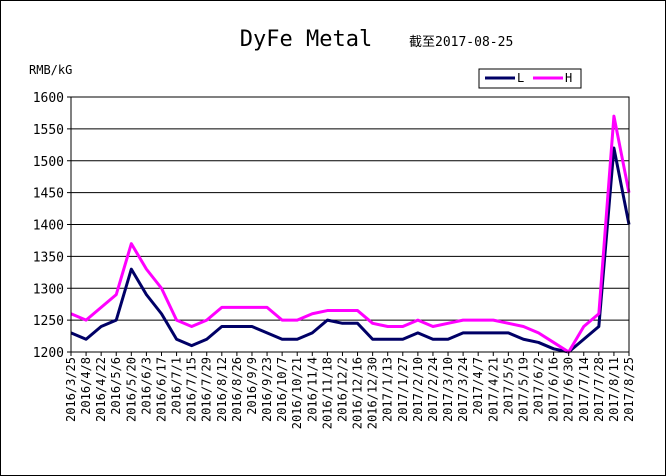 This screenshot has height=476, width=666. Describe the element at coordinates (358, 393) in the screenshot. I see `x-tick-label: 2016/12/16` at that location.